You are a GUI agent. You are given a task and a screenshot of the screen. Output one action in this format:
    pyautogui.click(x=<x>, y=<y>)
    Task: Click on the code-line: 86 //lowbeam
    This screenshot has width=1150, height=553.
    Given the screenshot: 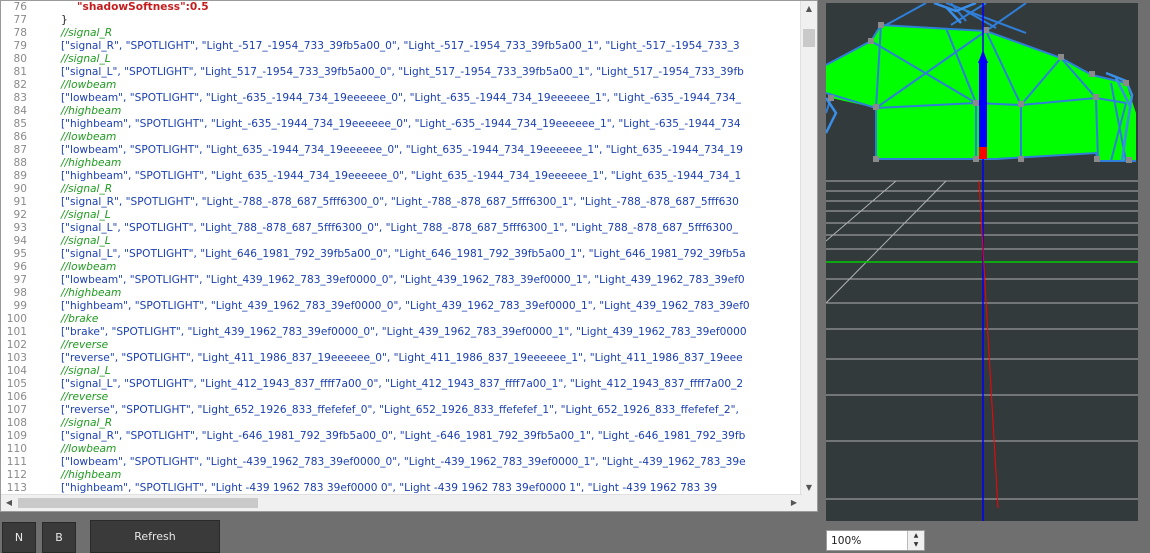 What is the action you would take?
    pyautogui.click(x=401, y=137)
    